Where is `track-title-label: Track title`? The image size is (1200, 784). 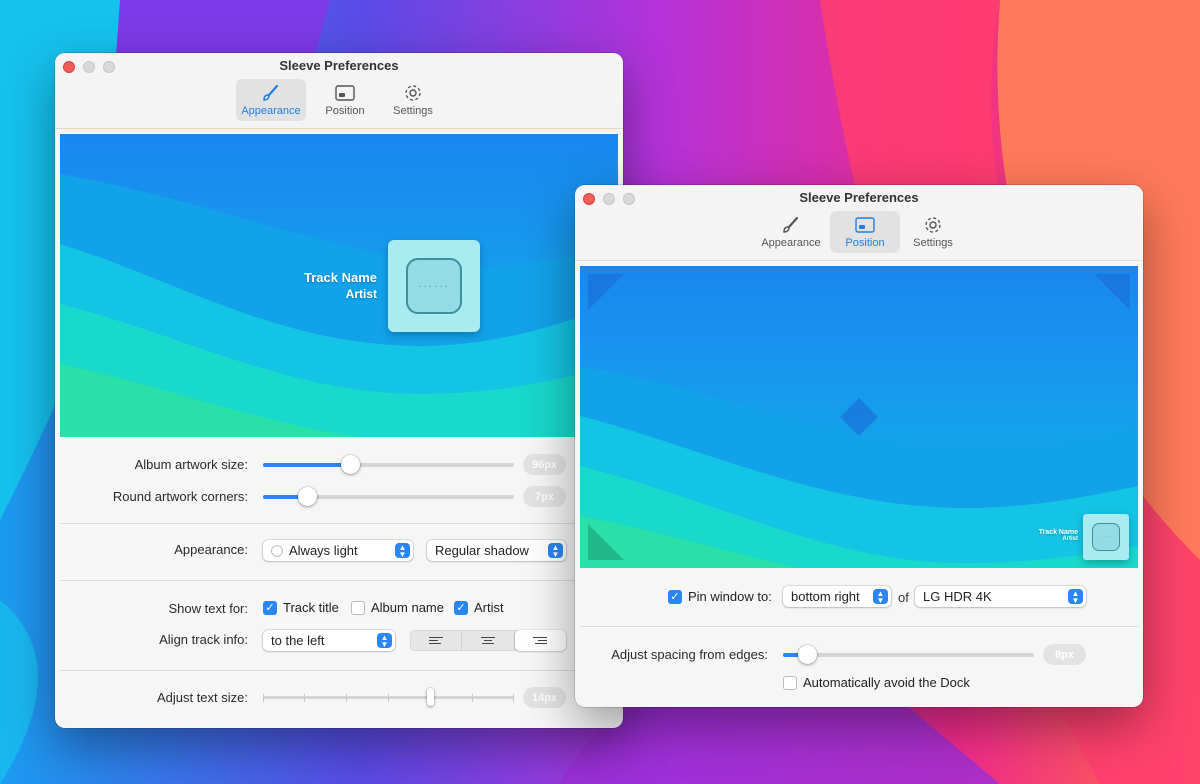
track-title-label: Track title is located at coordinates (311, 607).